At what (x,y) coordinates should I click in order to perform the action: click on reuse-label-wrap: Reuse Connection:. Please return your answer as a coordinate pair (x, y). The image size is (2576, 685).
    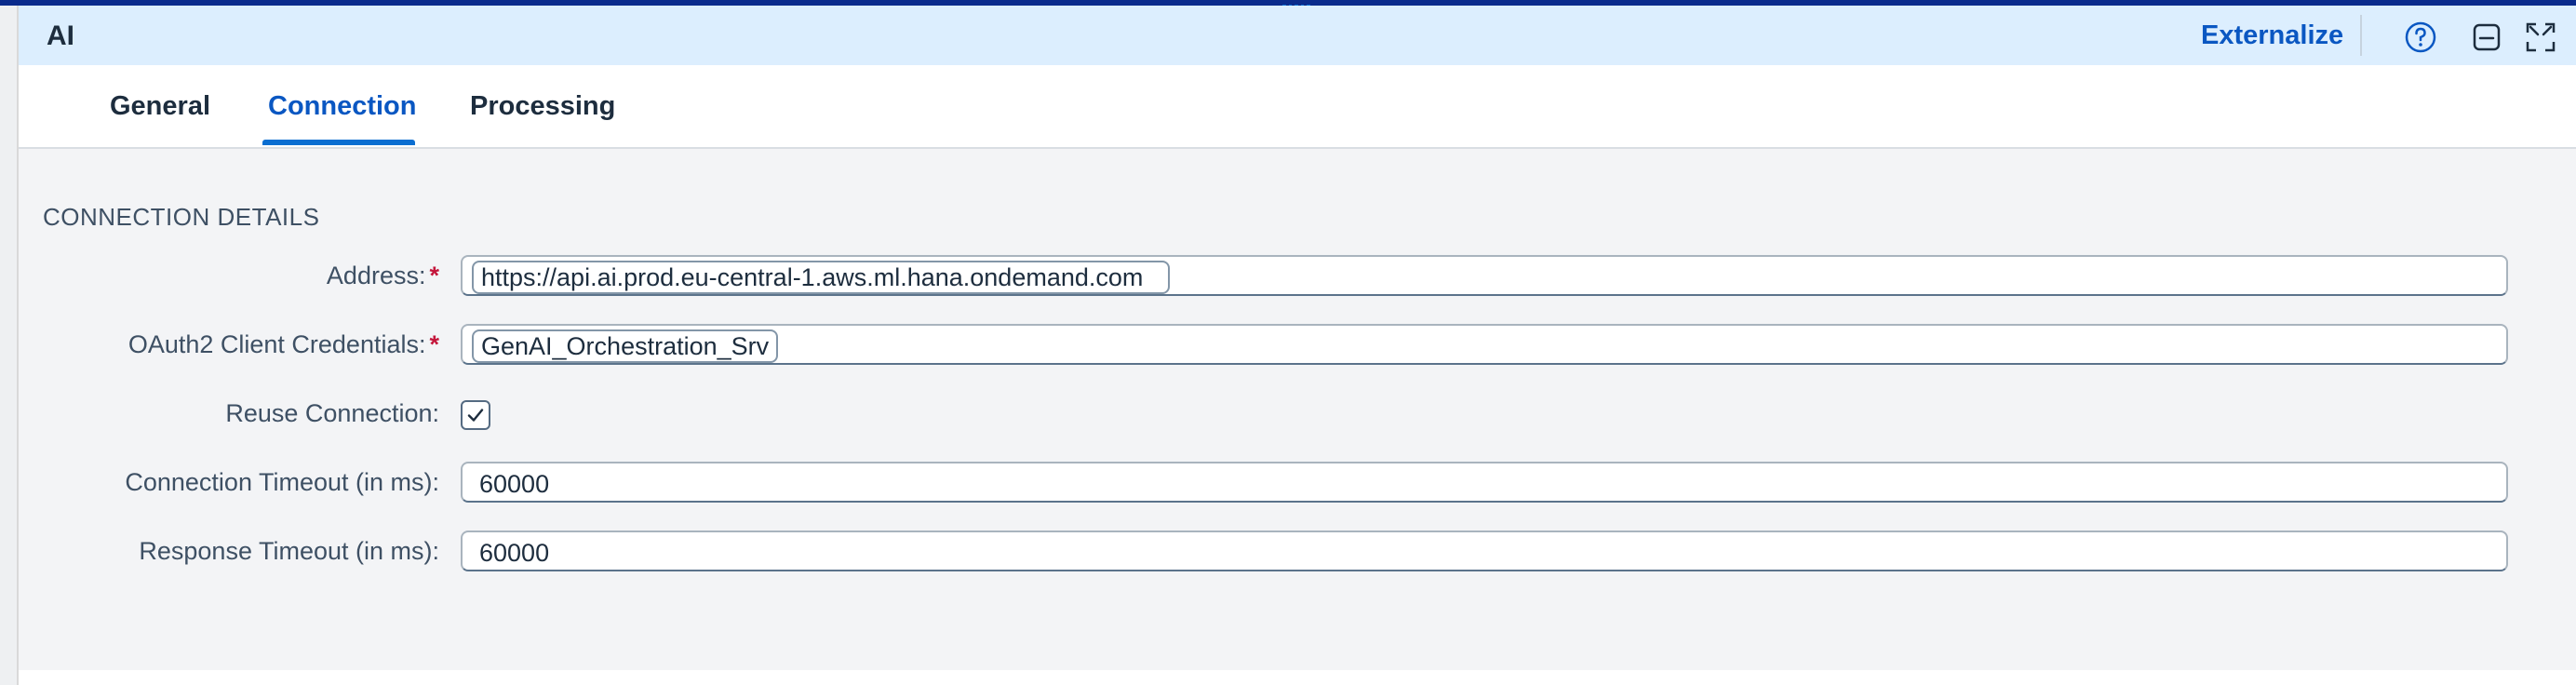
    Looking at the image, I should click on (229, 418).